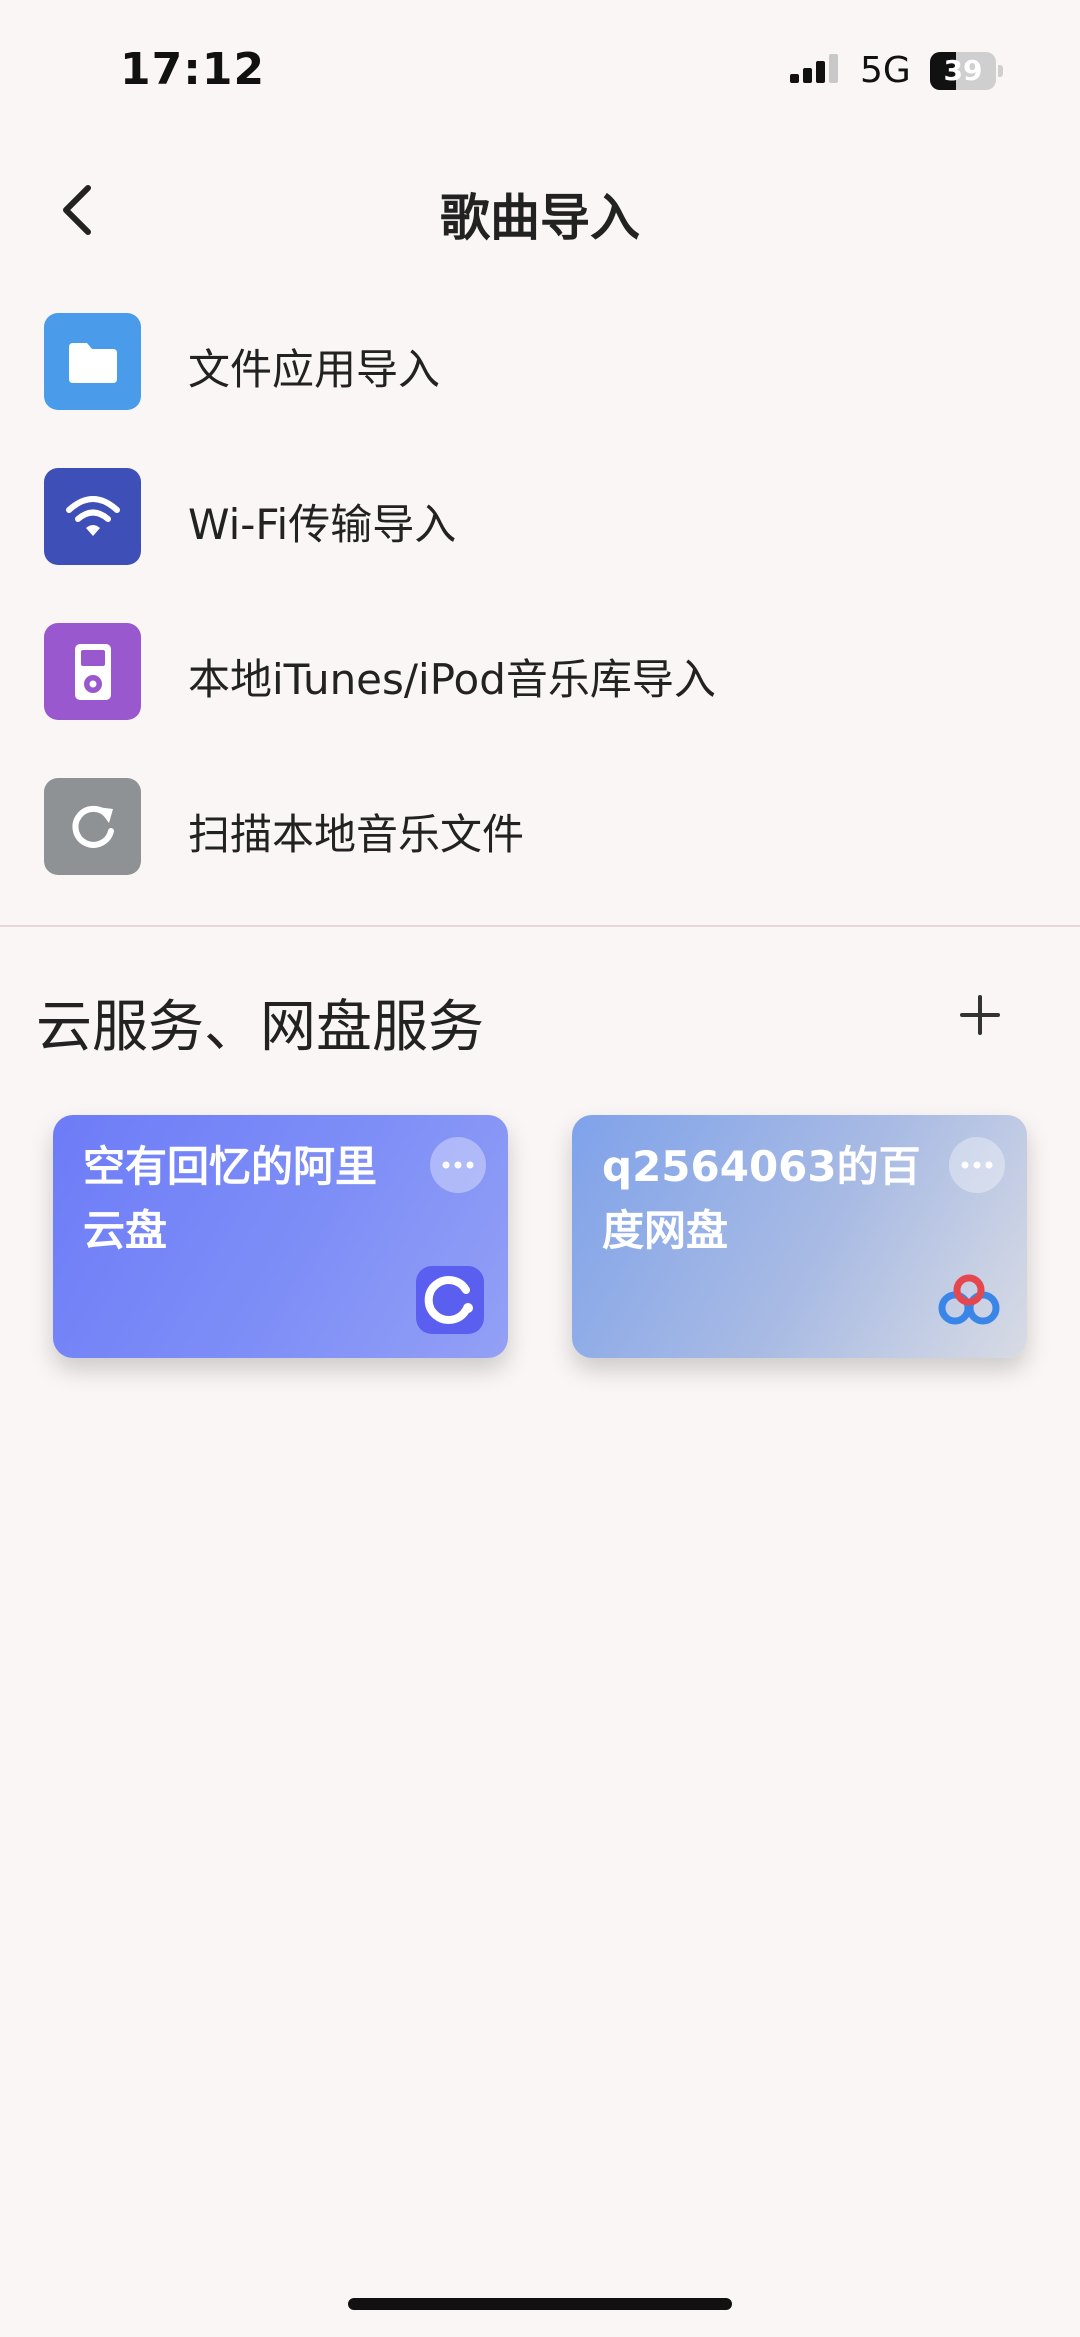  I want to click on service-name: 空有回忆的阿里云盘, so click(230, 1198).